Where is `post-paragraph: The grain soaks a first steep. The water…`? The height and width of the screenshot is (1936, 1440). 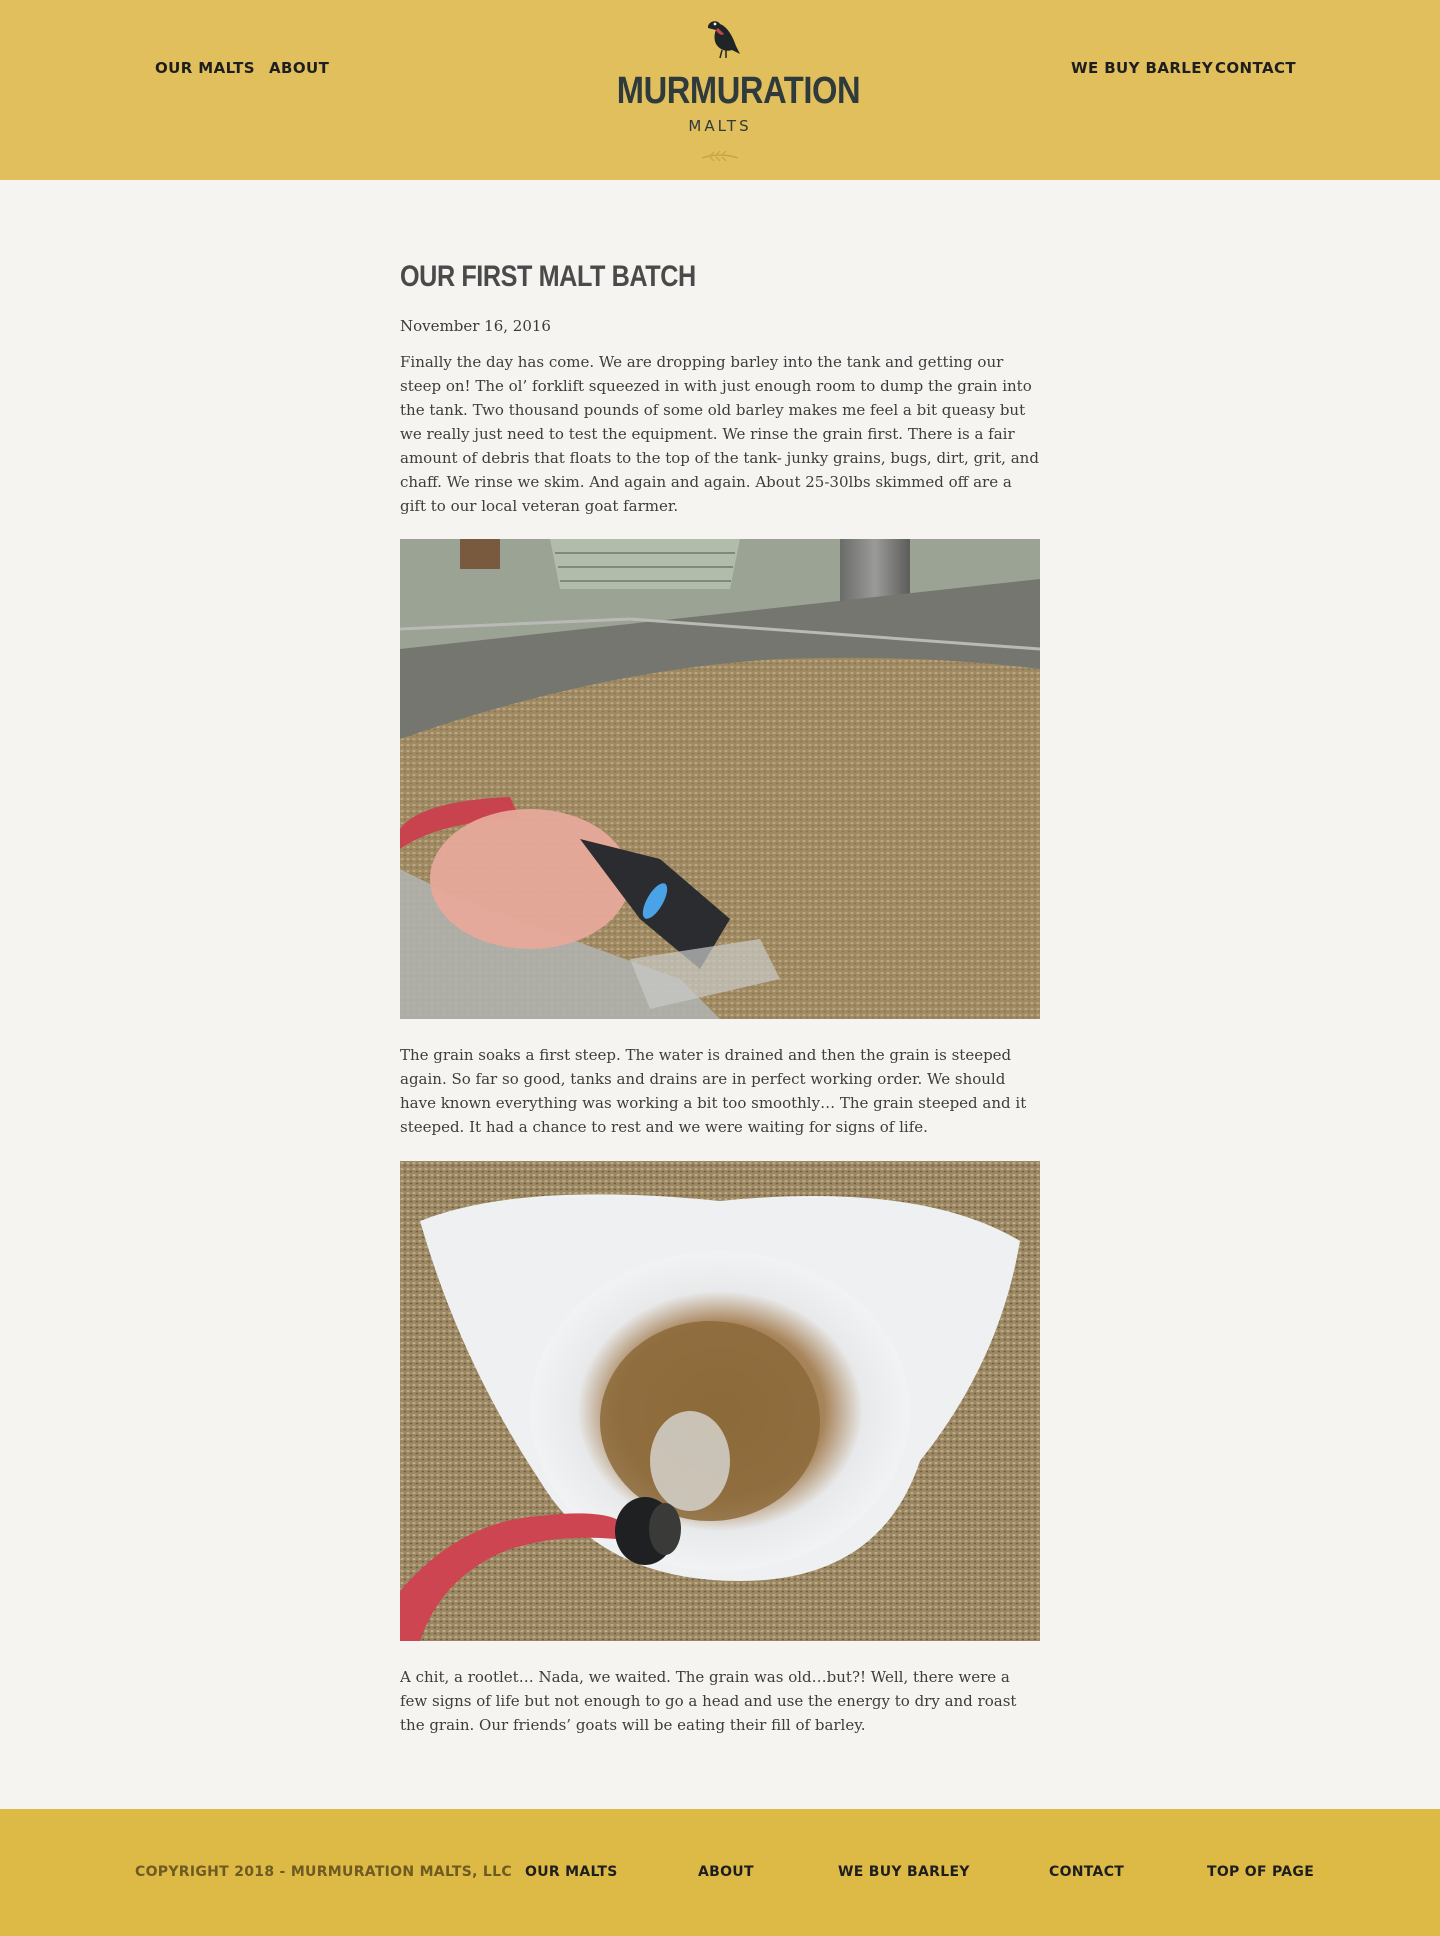
post-paragraph: The grain soaks a first steep. The water… is located at coordinates (713, 1091).